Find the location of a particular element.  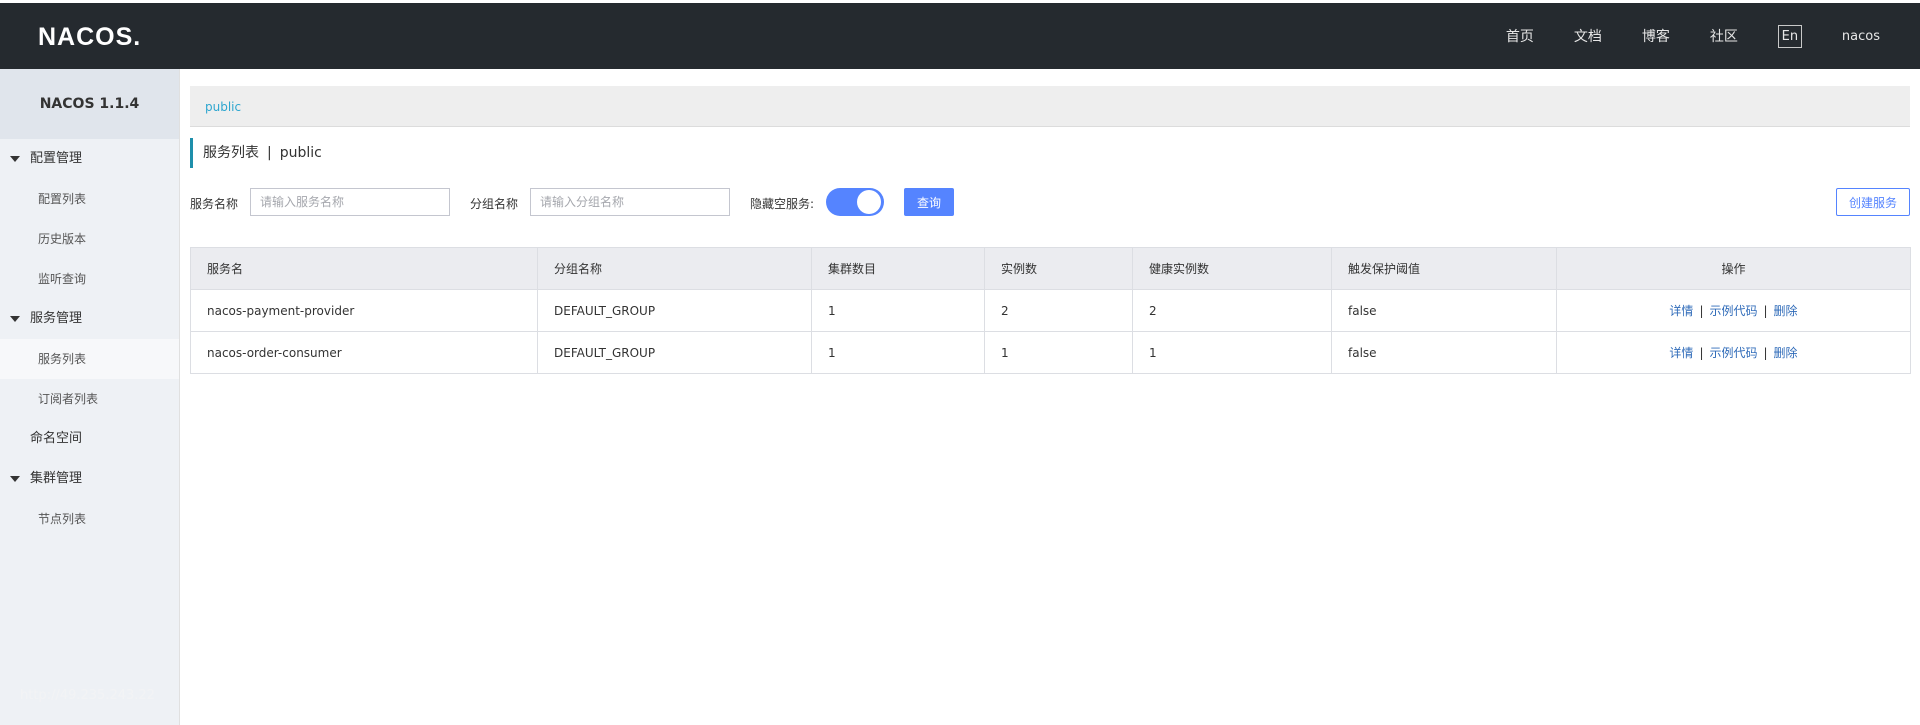

hide-empty-label: 隐藏空服务: is located at coordinates (782, 204).